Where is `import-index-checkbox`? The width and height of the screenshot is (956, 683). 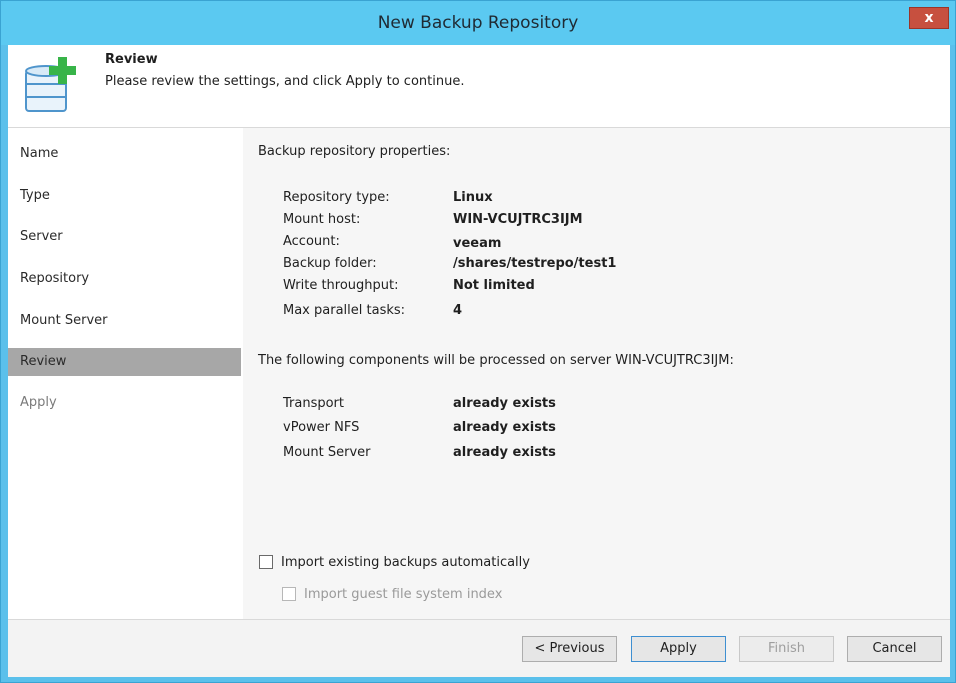
import-index-checkbox is located at coordinates (289, 594).